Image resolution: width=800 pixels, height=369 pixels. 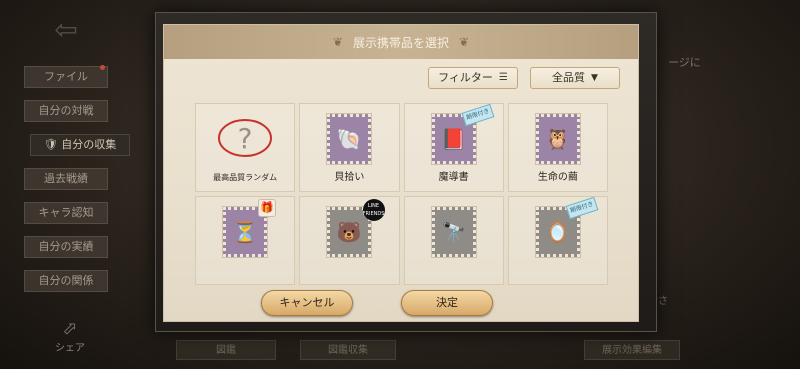 What do you see at coordinates (557, 177) in the screenshot?
I see `item-label: 生命の繭` at bounding box center [557, 177].